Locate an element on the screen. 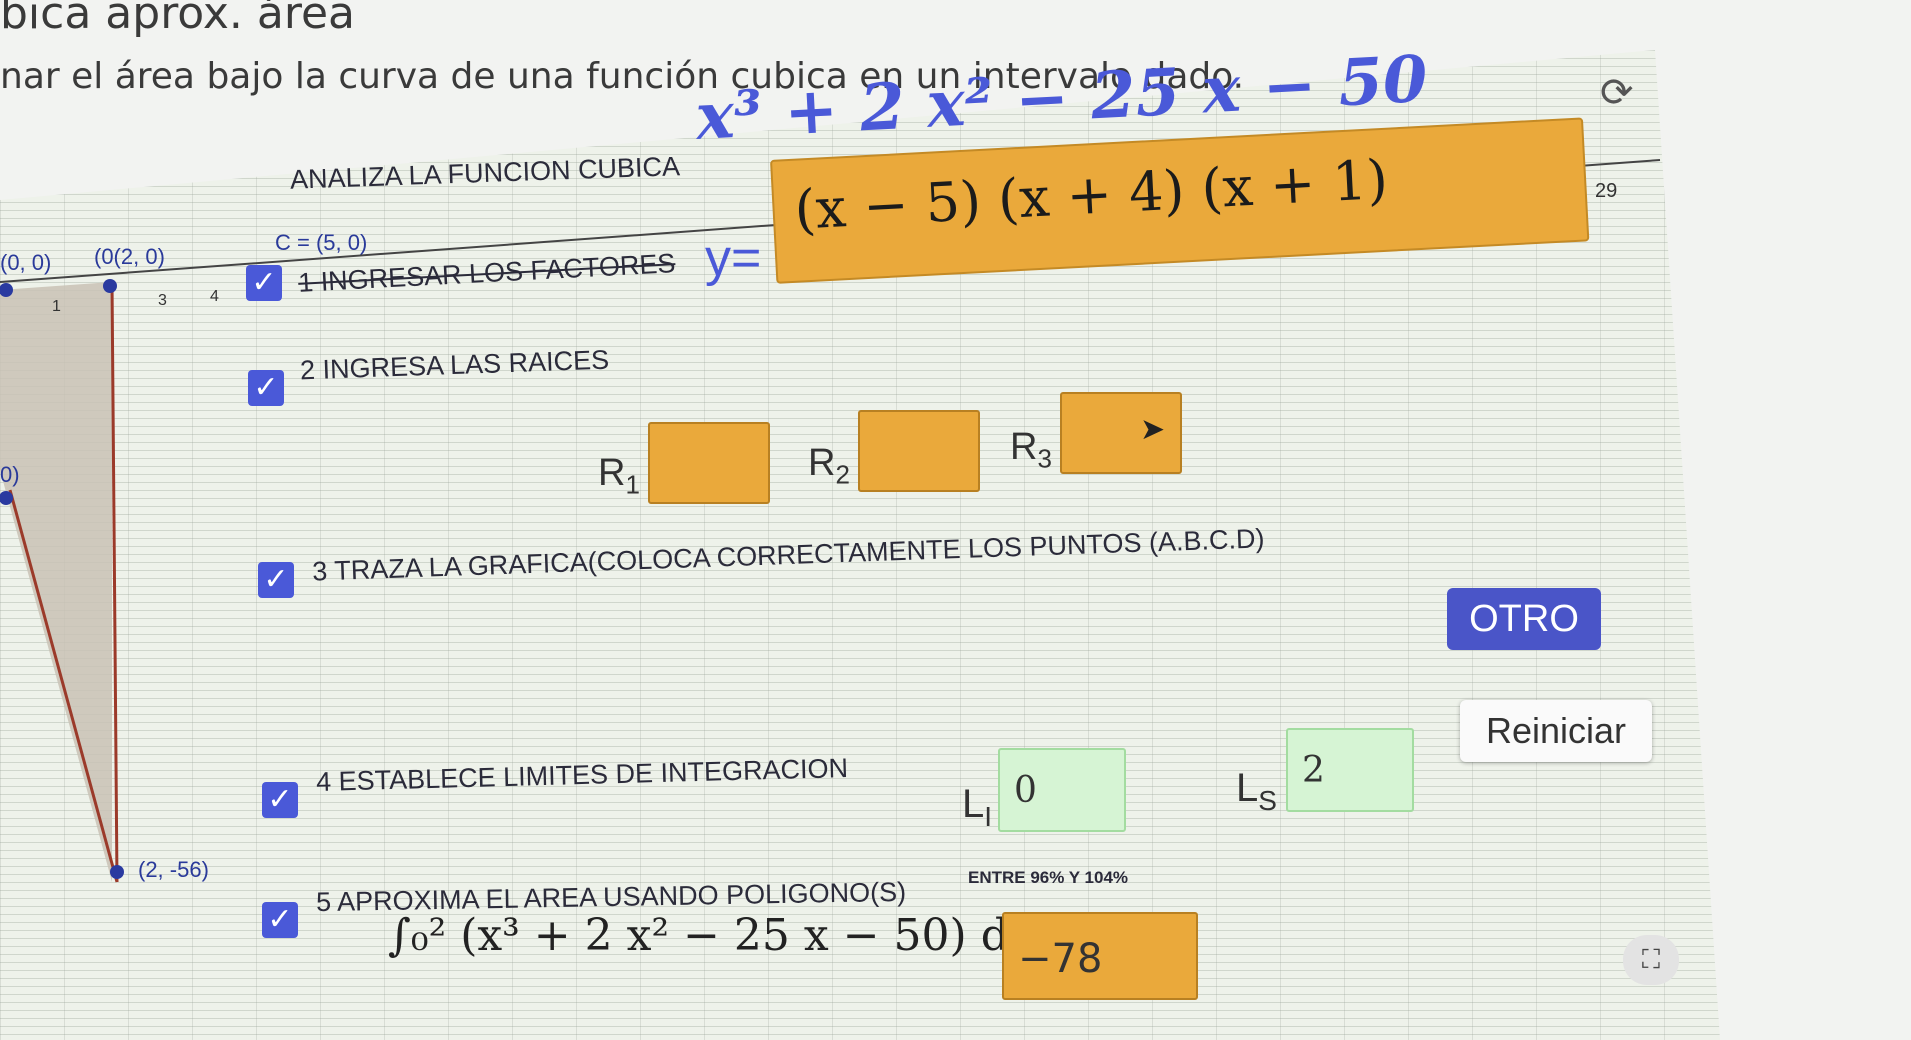 The image size is (1911, 1040). step5-checkbox: ✓ is located at coordinates (280, 920).